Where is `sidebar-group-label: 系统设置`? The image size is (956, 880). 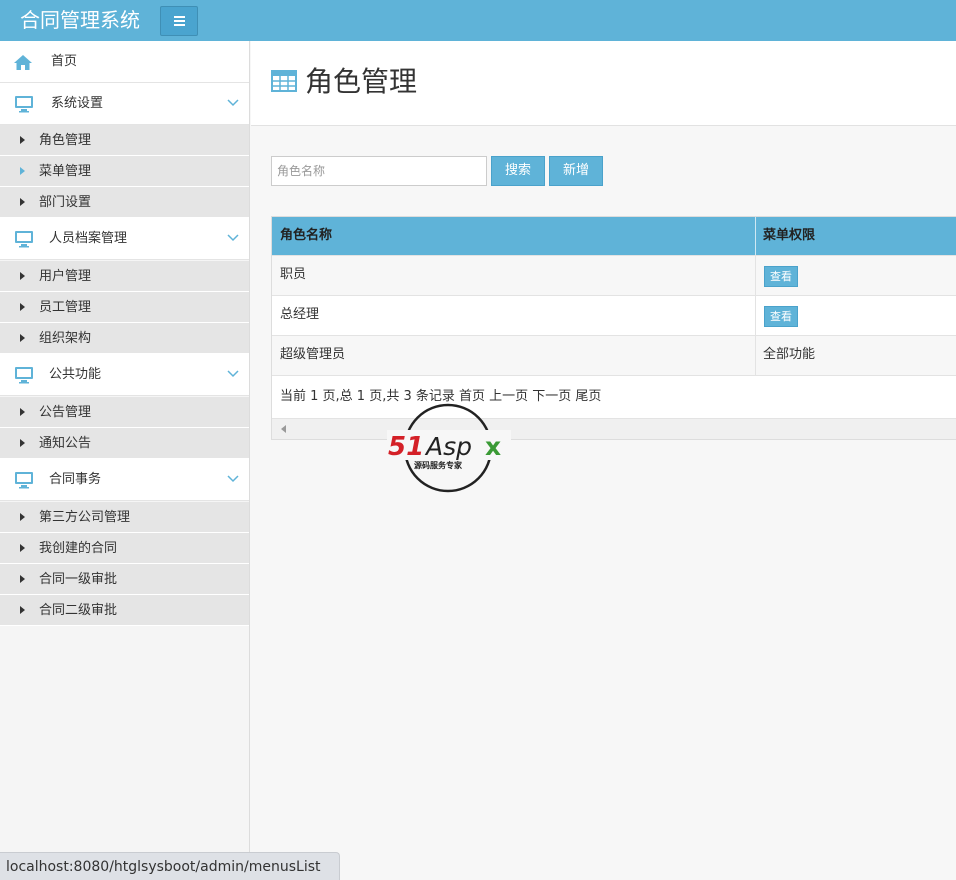
sidebar-group-label: 系统设置 is located at coordinates (77, 103).